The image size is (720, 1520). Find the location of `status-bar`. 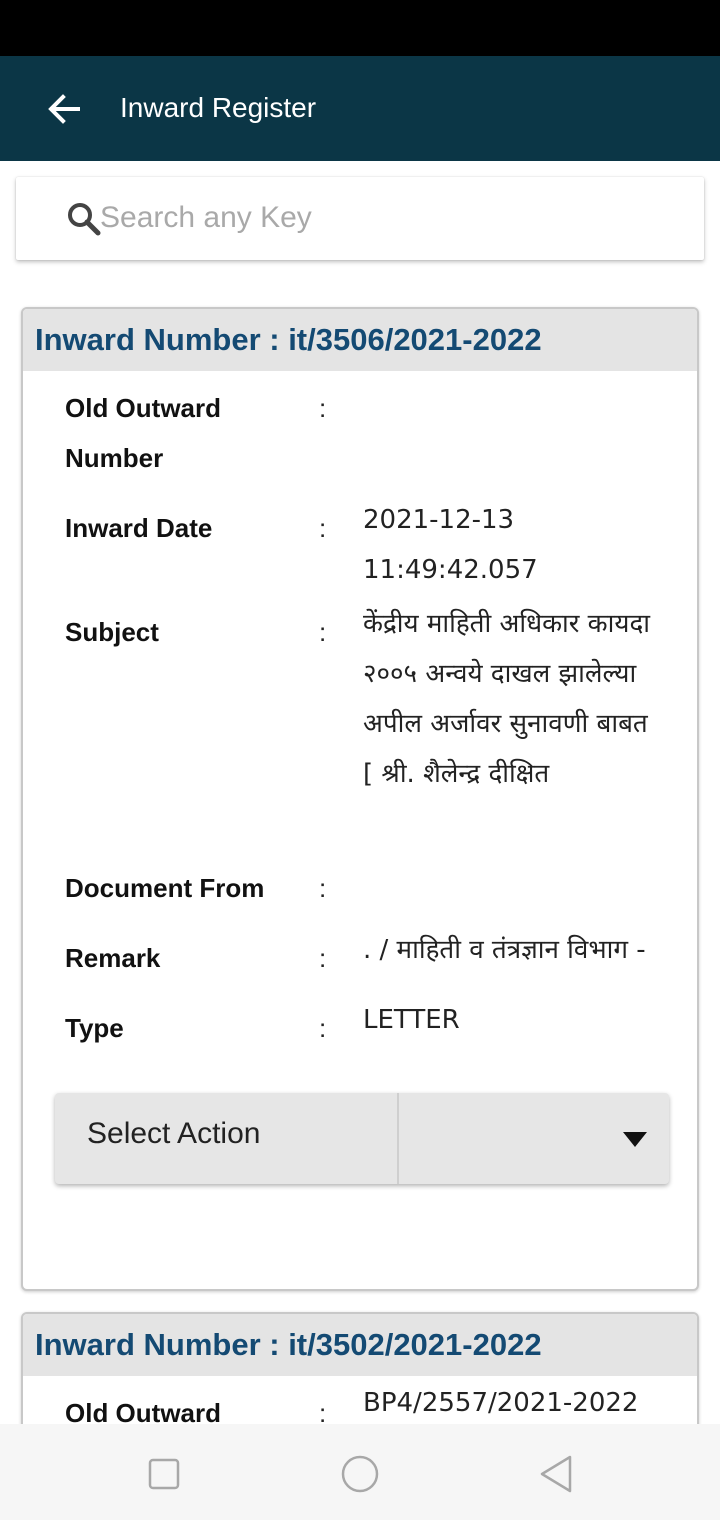

status-bar is located at coordinates (360, 28).